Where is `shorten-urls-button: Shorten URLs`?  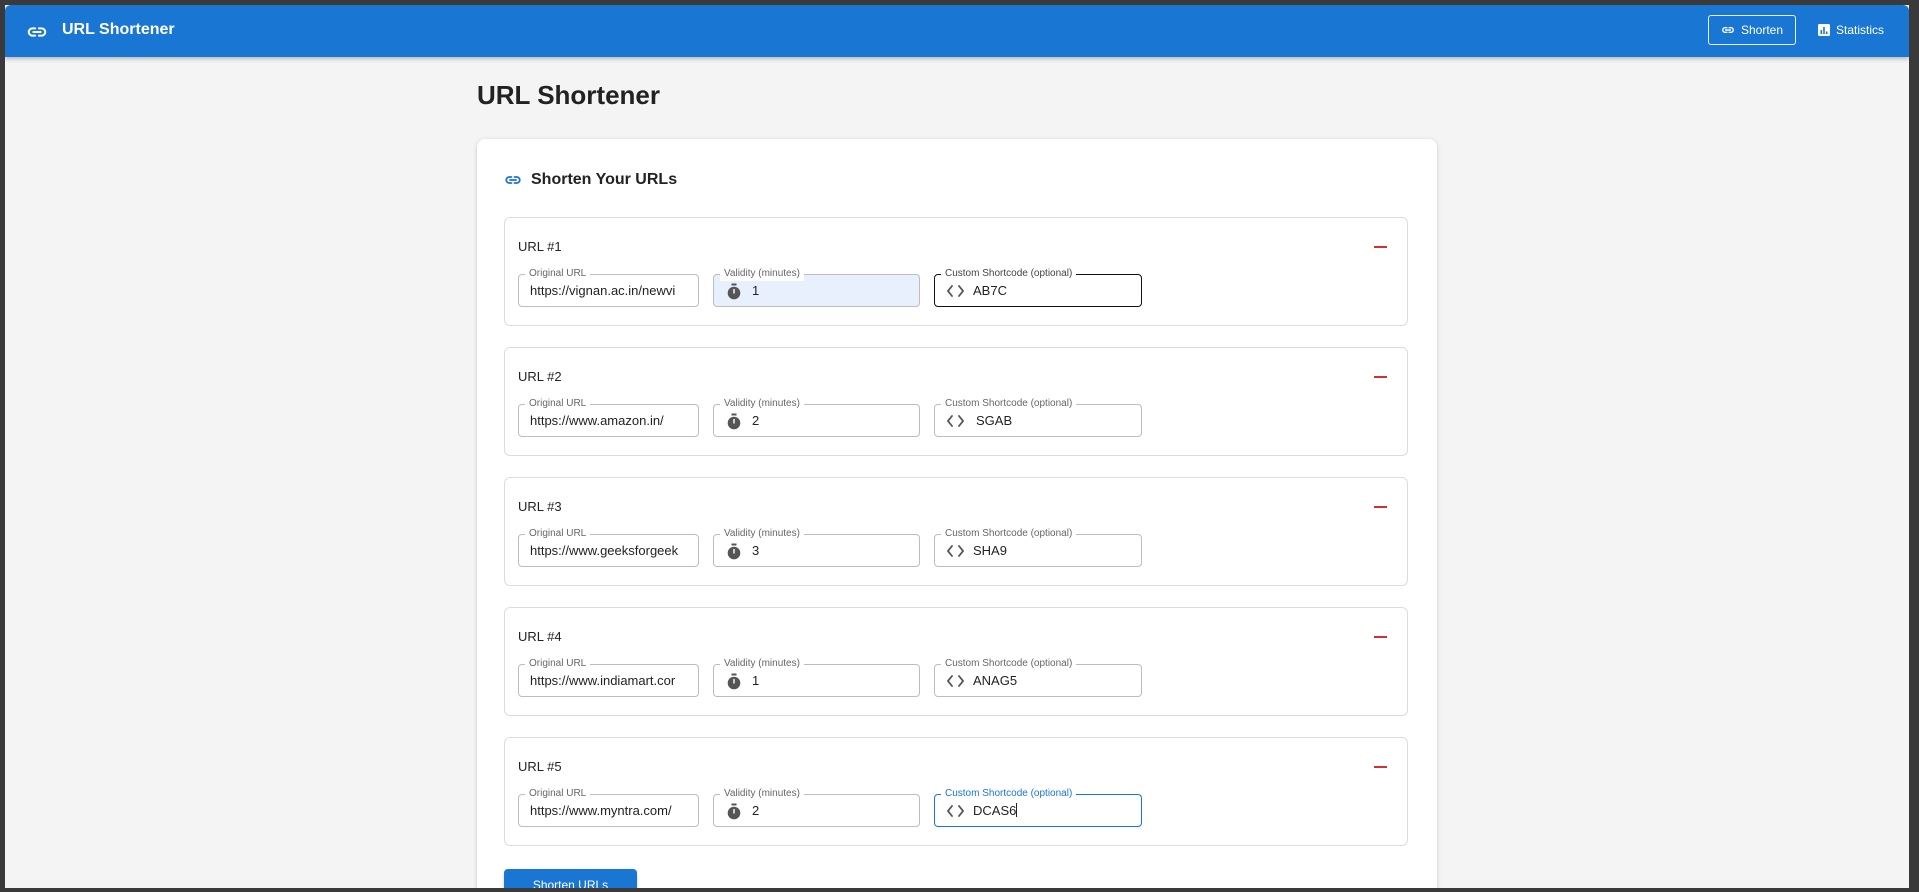
shorten-urls-button: Shorten URLs is located at coordinates (570, 878).